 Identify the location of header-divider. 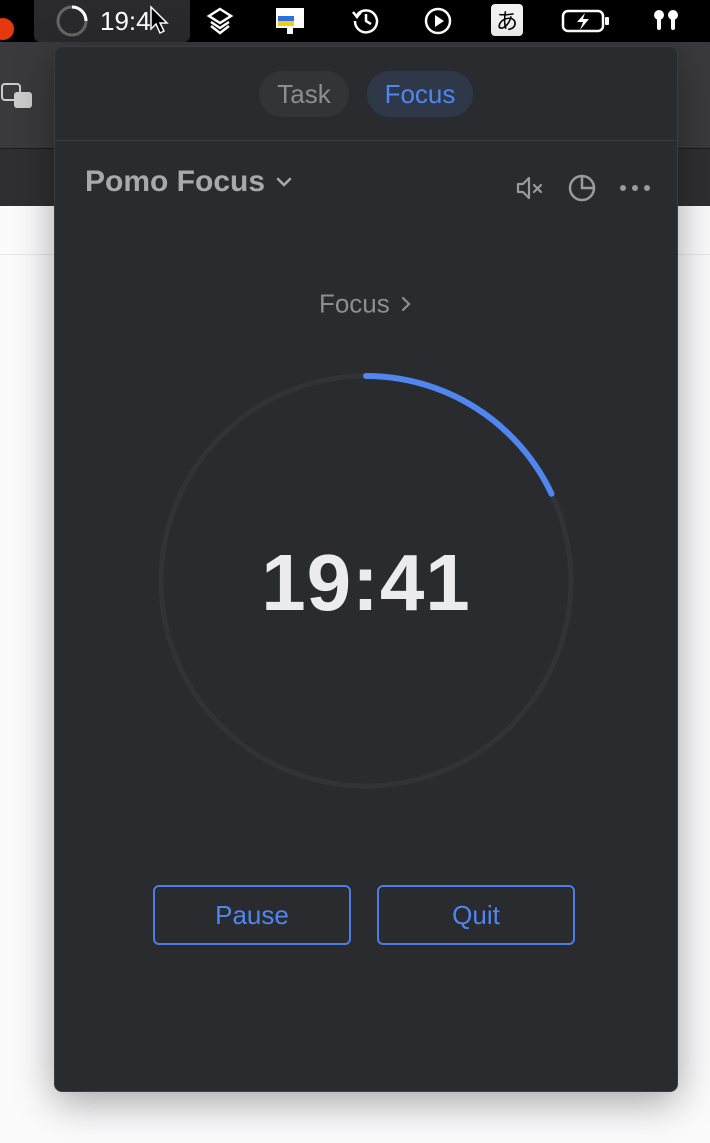
(366, 140).